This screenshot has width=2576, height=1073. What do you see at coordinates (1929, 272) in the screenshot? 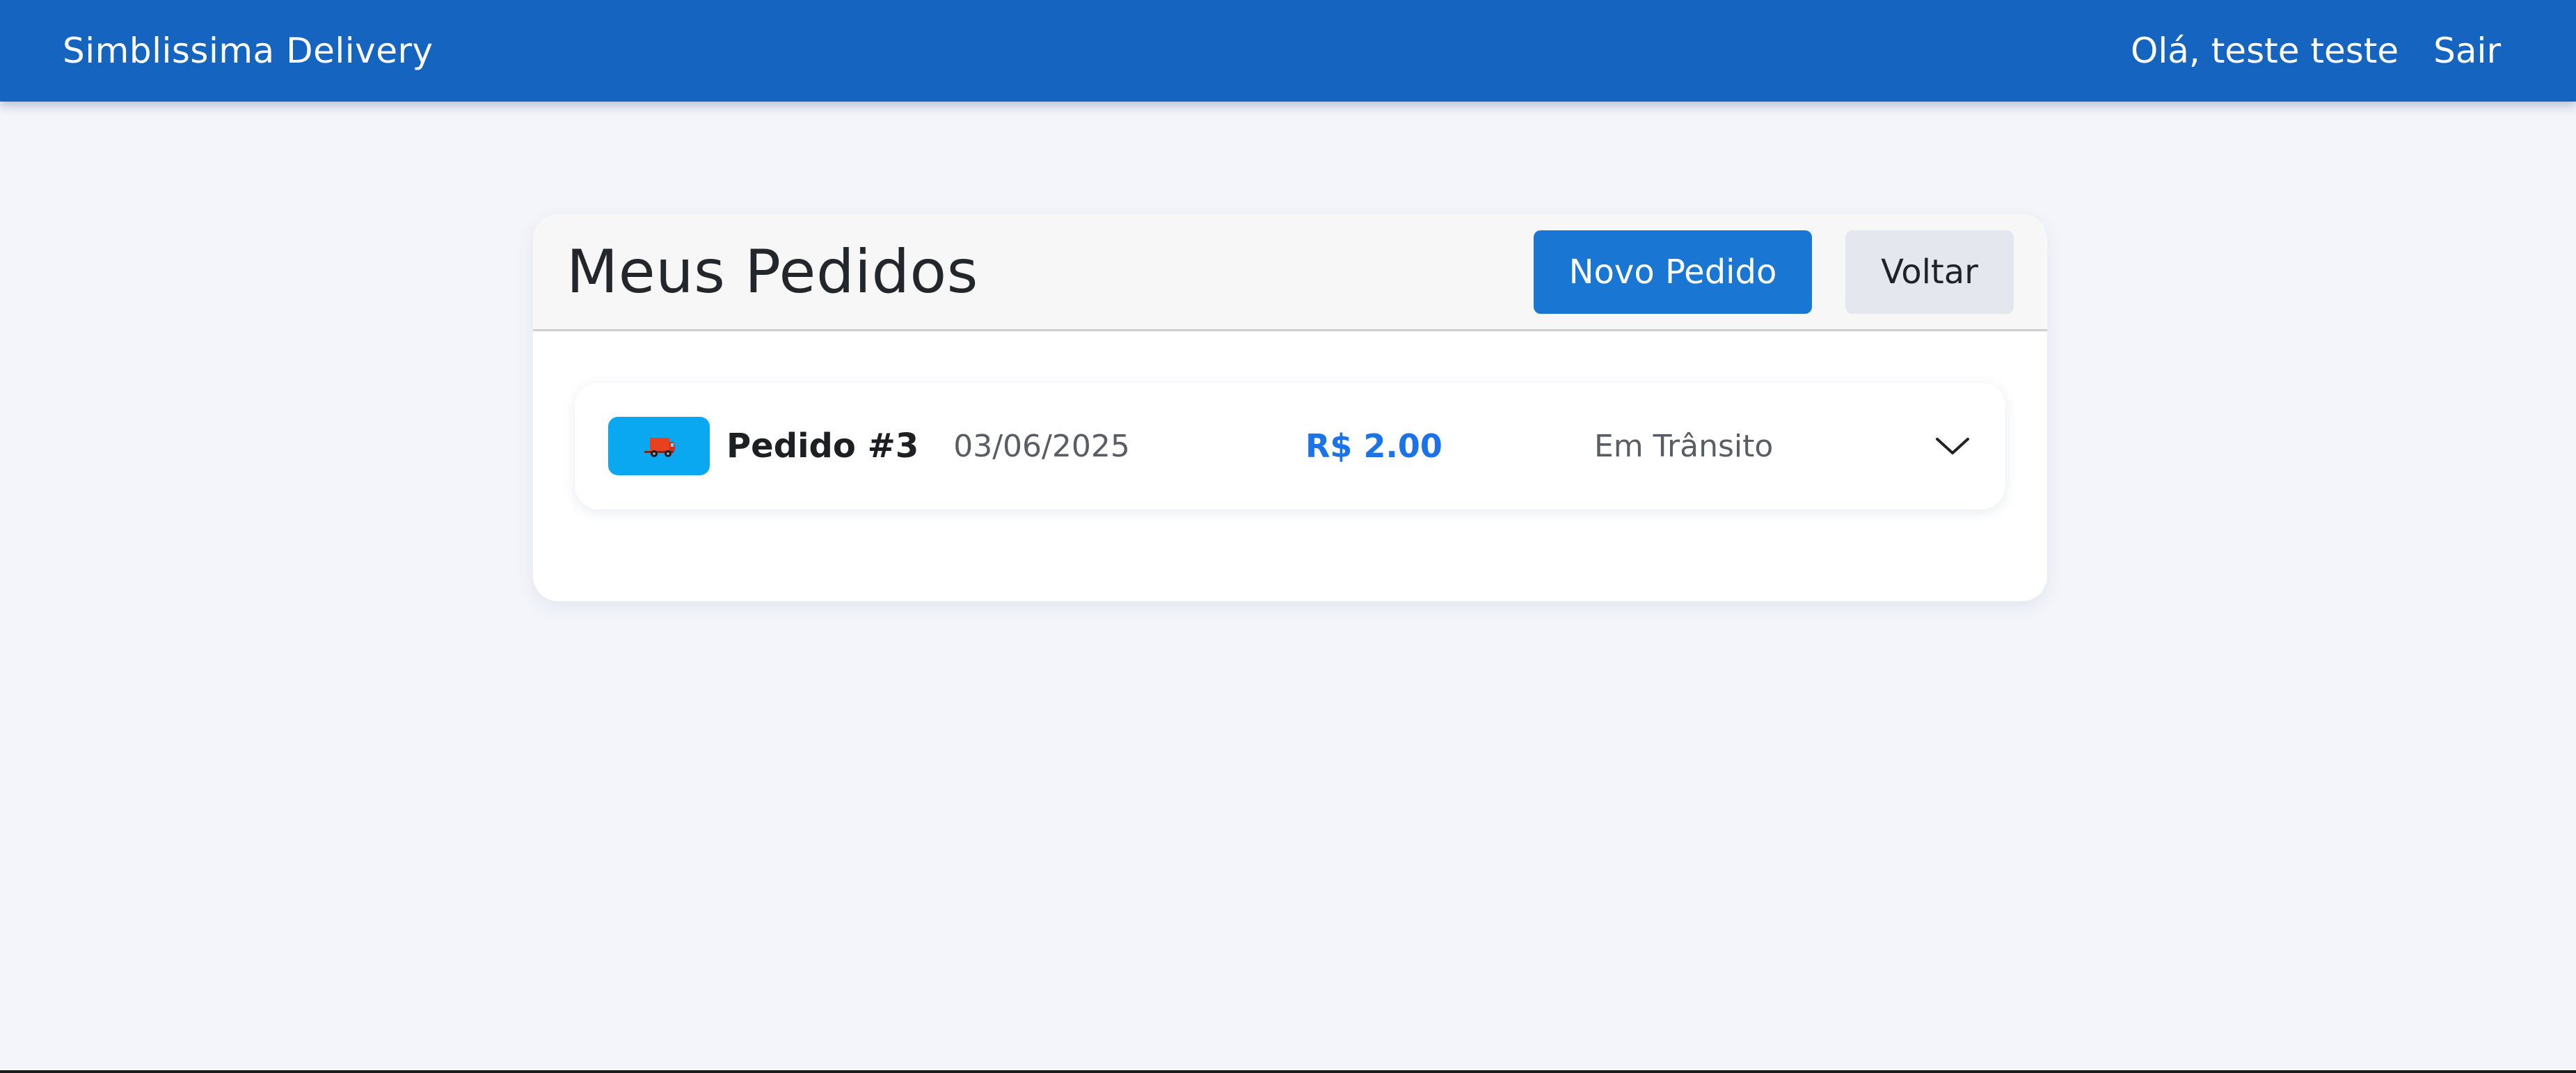
I see `back-button: Voltar` at bounding box center [1929, 272].